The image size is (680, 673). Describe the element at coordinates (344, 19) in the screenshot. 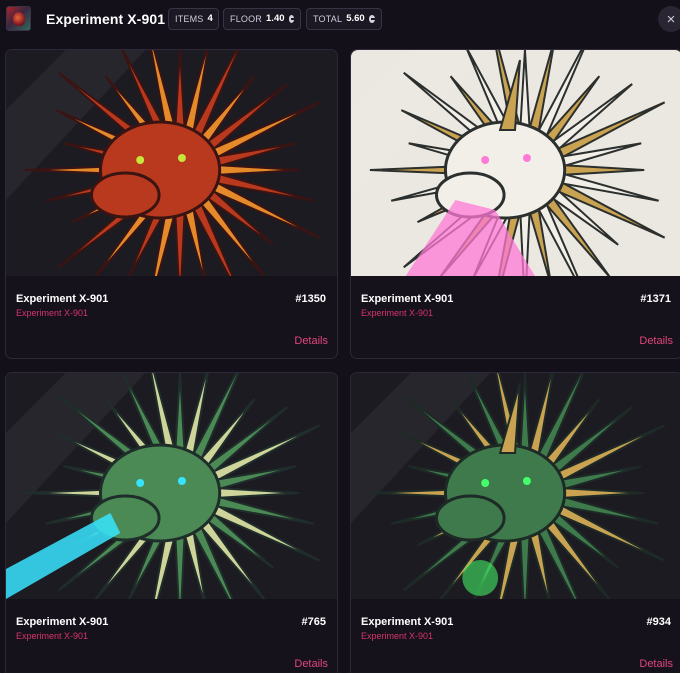

I see `total-stat: TOTAL 5.60` at that location.